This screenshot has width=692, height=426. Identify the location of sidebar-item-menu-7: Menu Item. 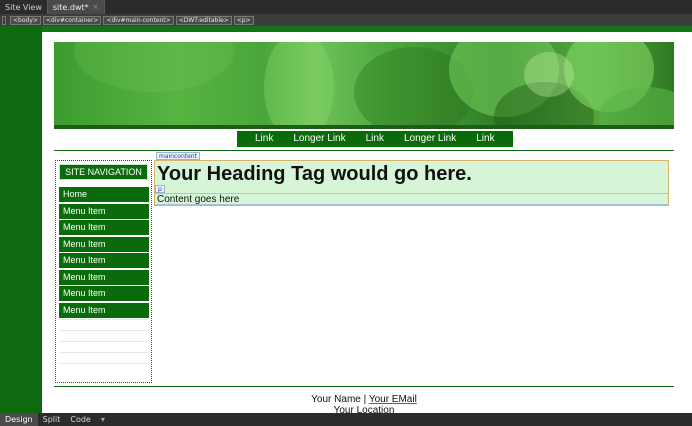
(104, 310).